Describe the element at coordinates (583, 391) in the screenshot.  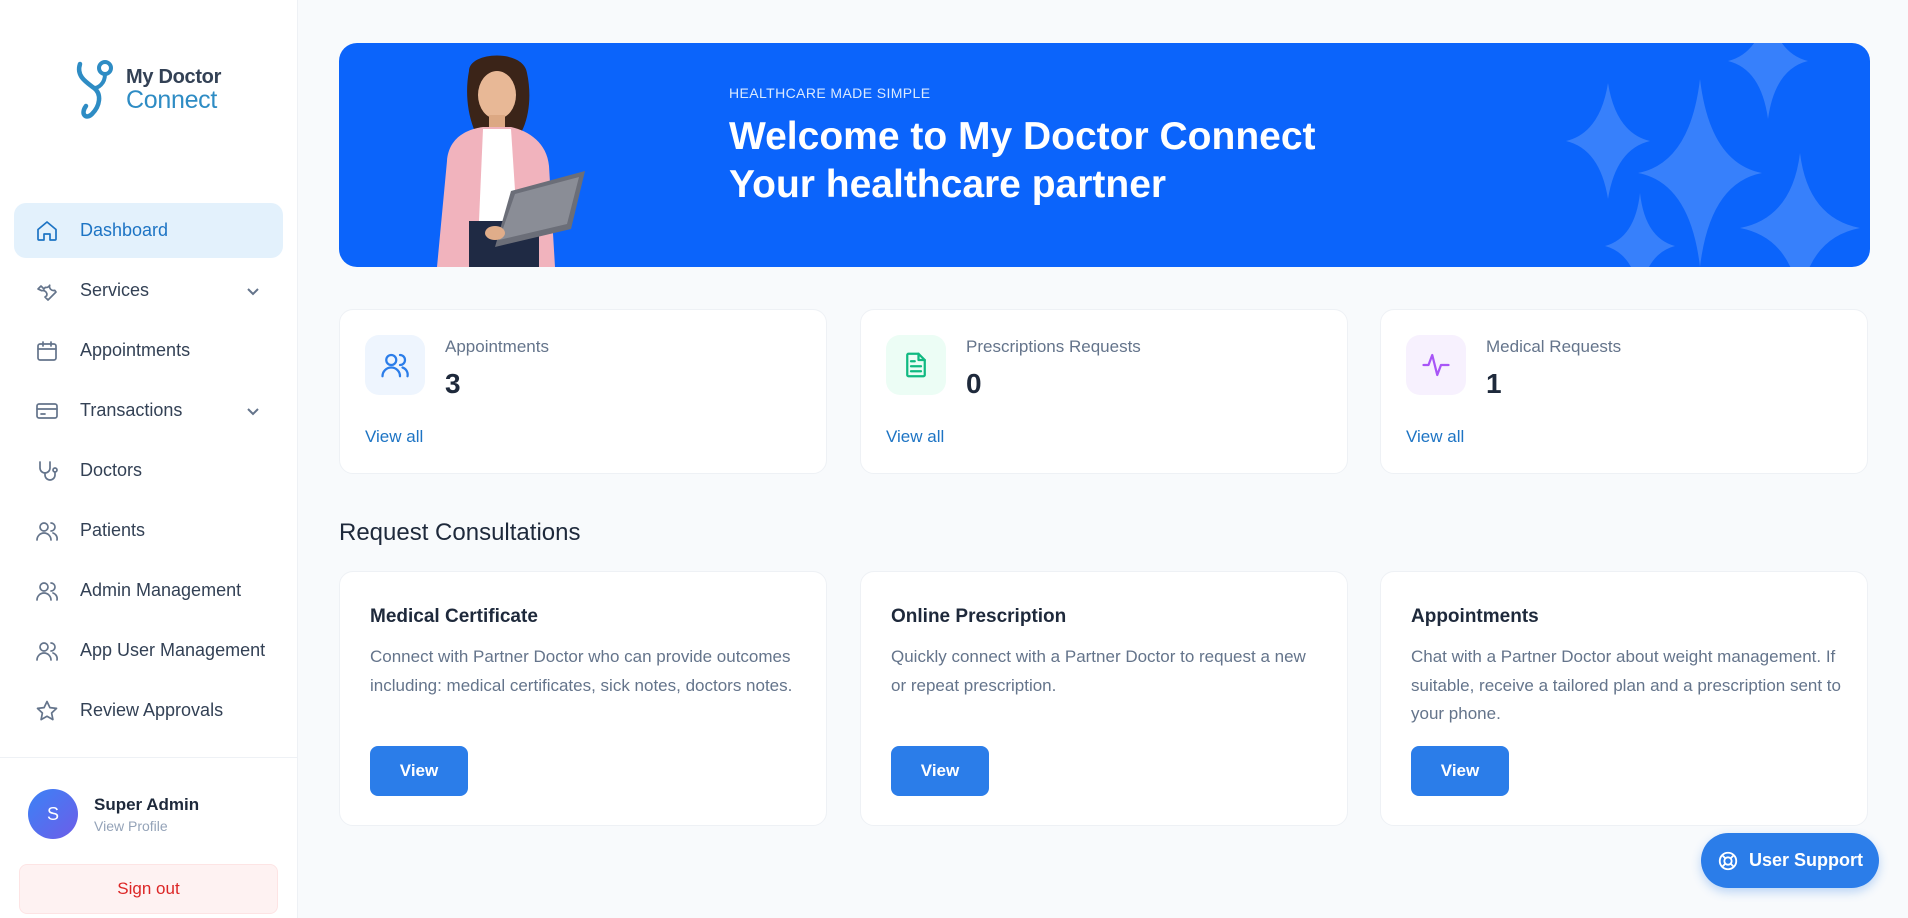
I see `stat-card-appointments: Appointments 3 View all` at that location.